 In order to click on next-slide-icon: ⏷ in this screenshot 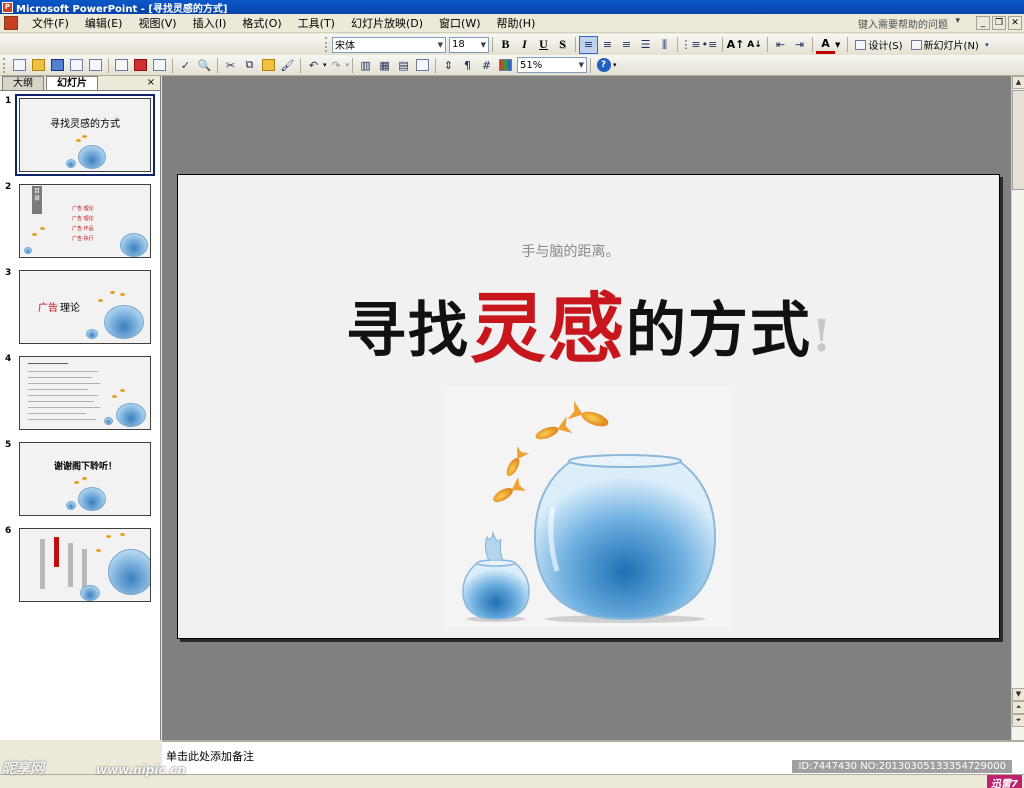, I will do `click(1018, 720)`.